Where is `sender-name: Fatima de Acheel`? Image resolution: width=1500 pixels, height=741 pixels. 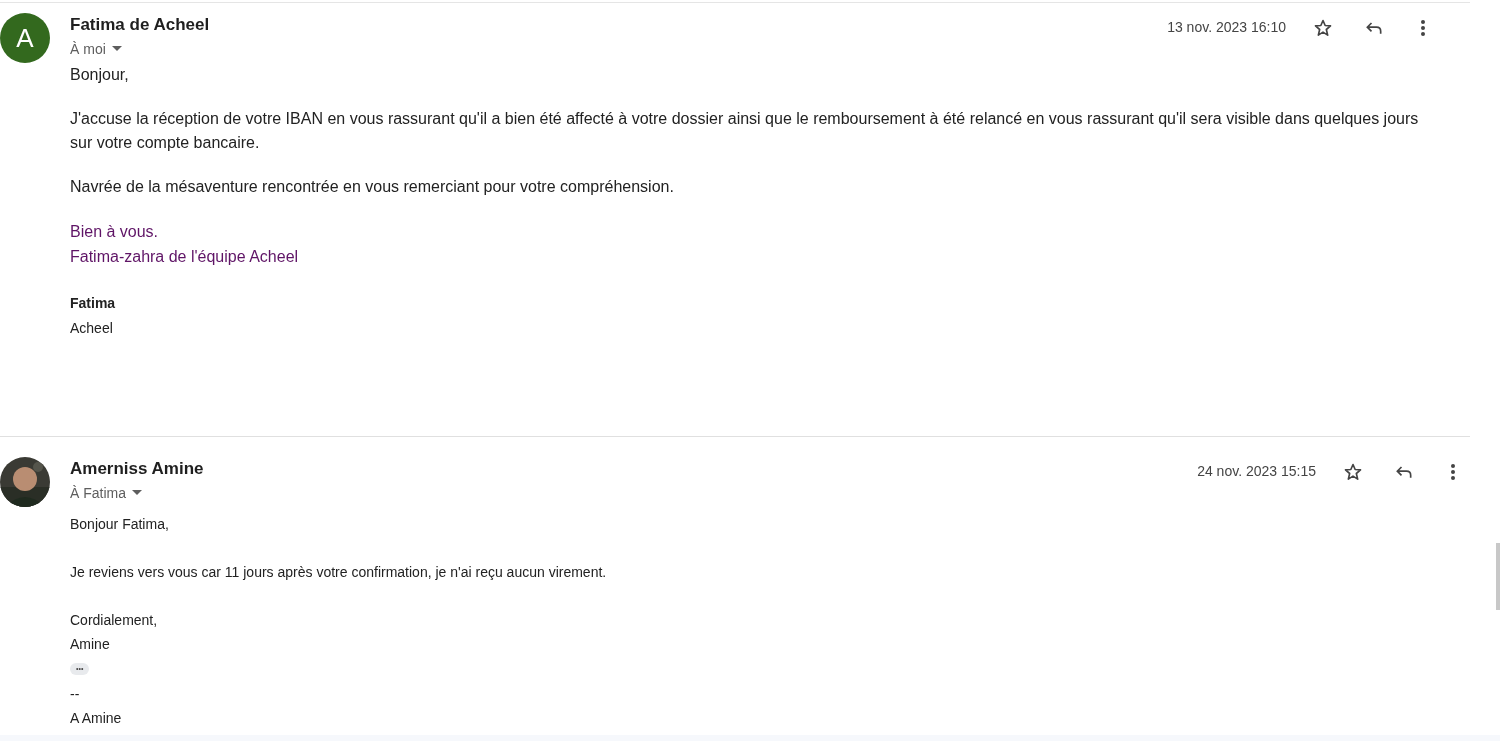
sender-name: Fatima de Acheel is located at coordinates (140, 25).